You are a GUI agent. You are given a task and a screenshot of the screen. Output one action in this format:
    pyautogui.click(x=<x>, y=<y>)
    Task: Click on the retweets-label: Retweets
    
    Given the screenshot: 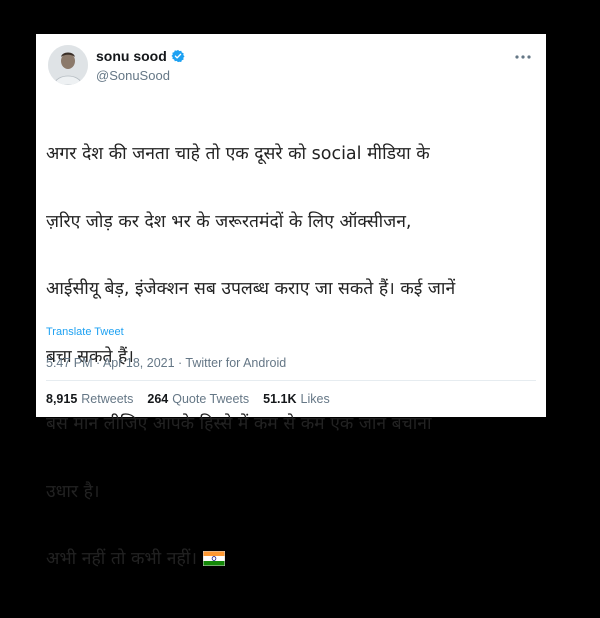 What is the action you would take?
    pyautogui.click(x=107, y=398)
    